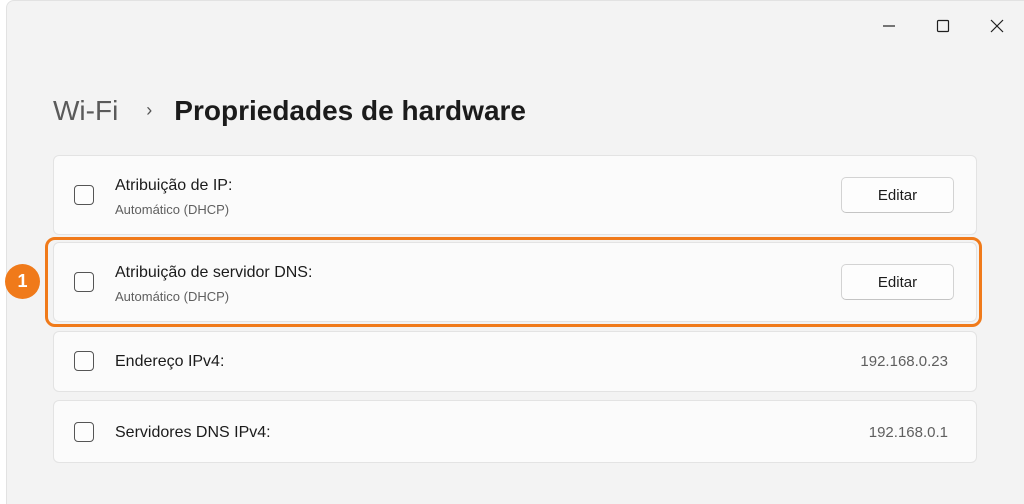 Image resolution: width=1024 pixels, height=504 pixels. What do you see at coordinates (897, 195) in the screenshot?
I see `edit-ip-button: Editar` at bounding box center [897, 195].